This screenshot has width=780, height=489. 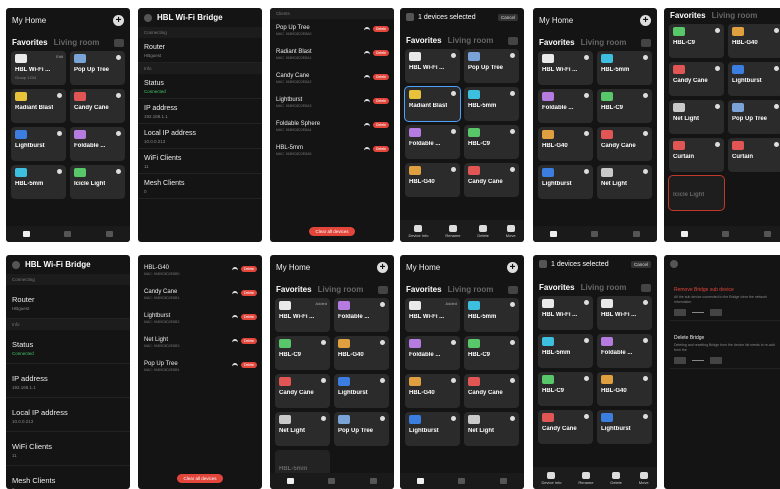 What do you see at coordinates (543, 264) in the screenshot?
I see `close-icon` at bounding box center [543, 264].